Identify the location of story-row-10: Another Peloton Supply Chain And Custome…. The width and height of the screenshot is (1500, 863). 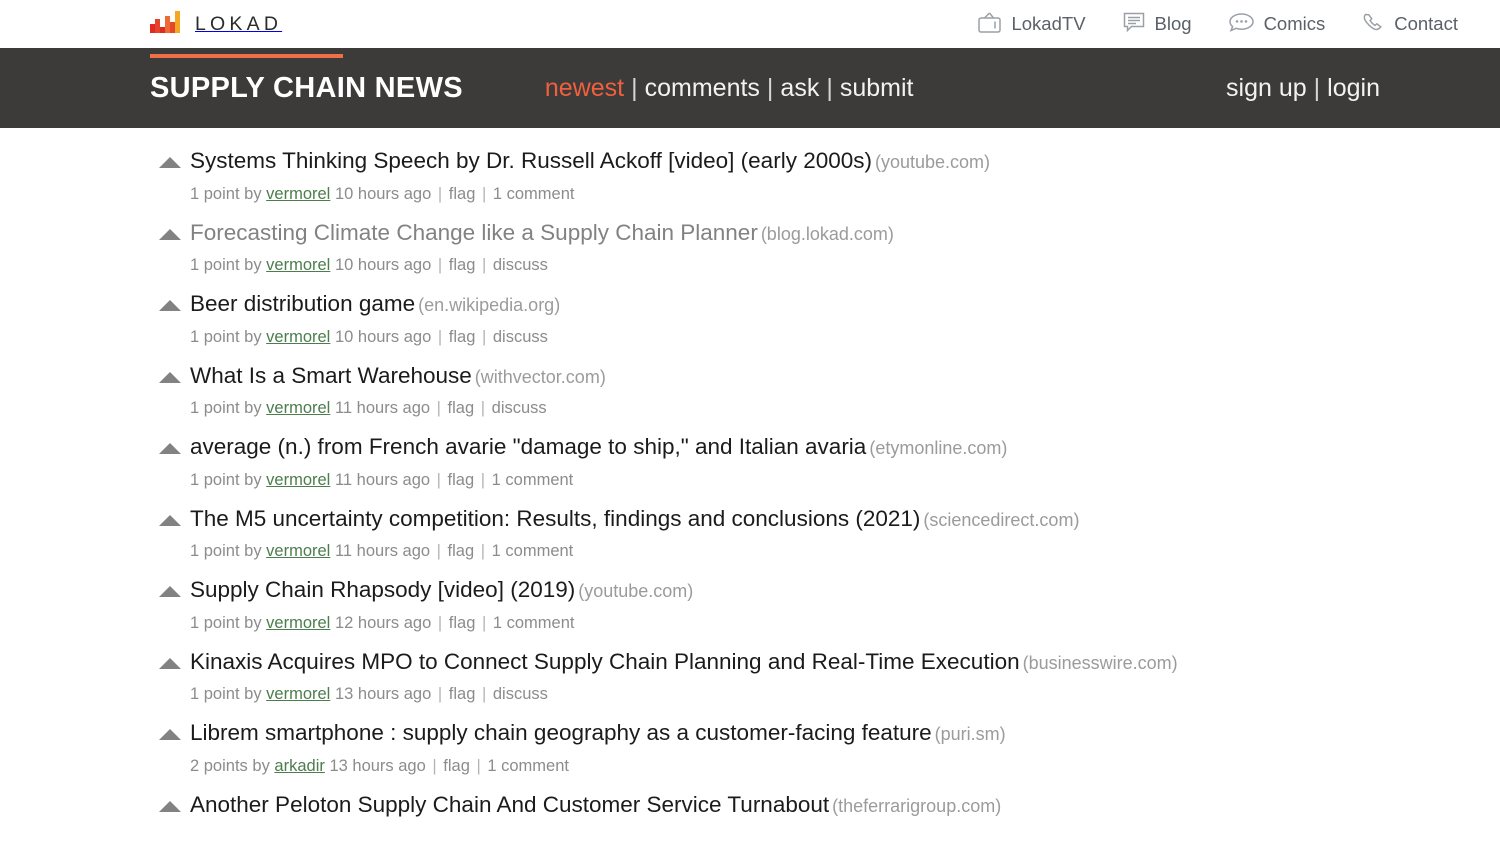
(825, 827).